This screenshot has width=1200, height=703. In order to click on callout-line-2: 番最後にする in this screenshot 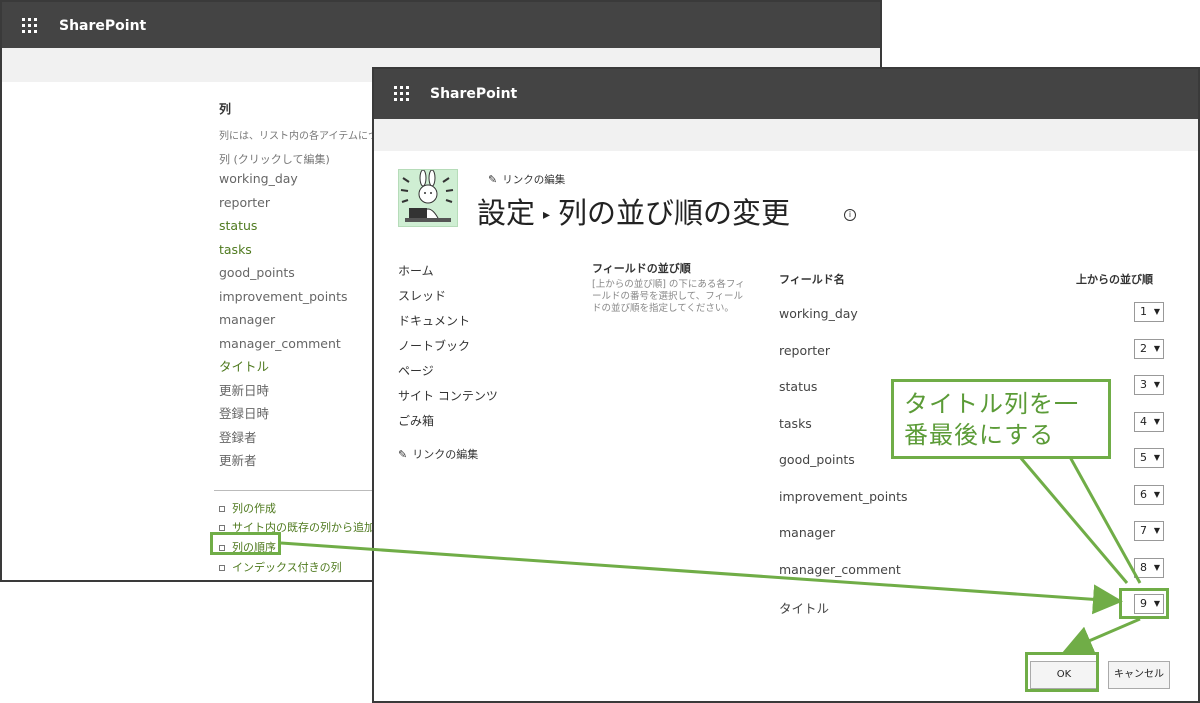, I will do `click(979, 435)`.